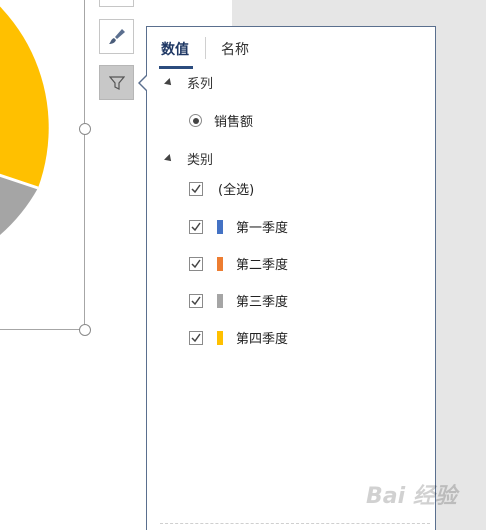  I want to click on chart-styles-button, so click(116, 36).